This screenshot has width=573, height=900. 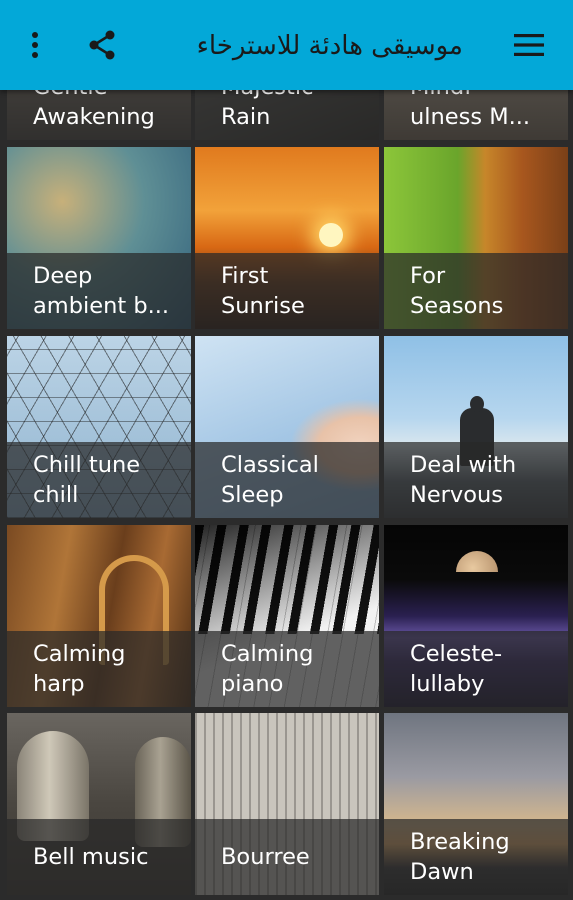 I want to click on track-tile-first-sunrise: First Sunrise, so click(x=287, y=238).